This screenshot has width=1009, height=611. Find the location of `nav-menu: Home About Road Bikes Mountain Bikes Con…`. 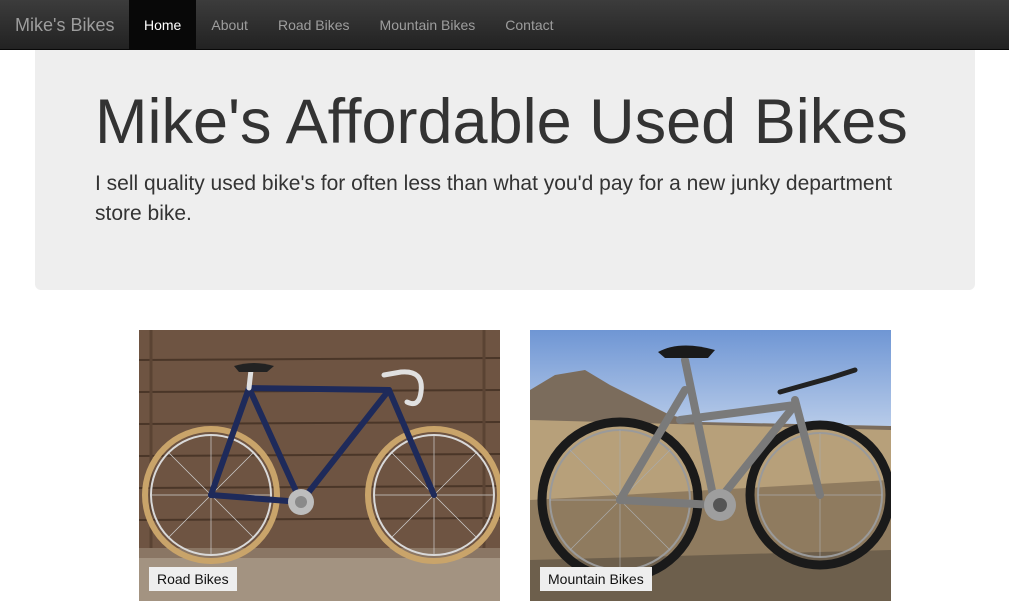

nav-menu: Home About Road Bikes Mountain Bikes Con… is located at coordinates (349, 25).